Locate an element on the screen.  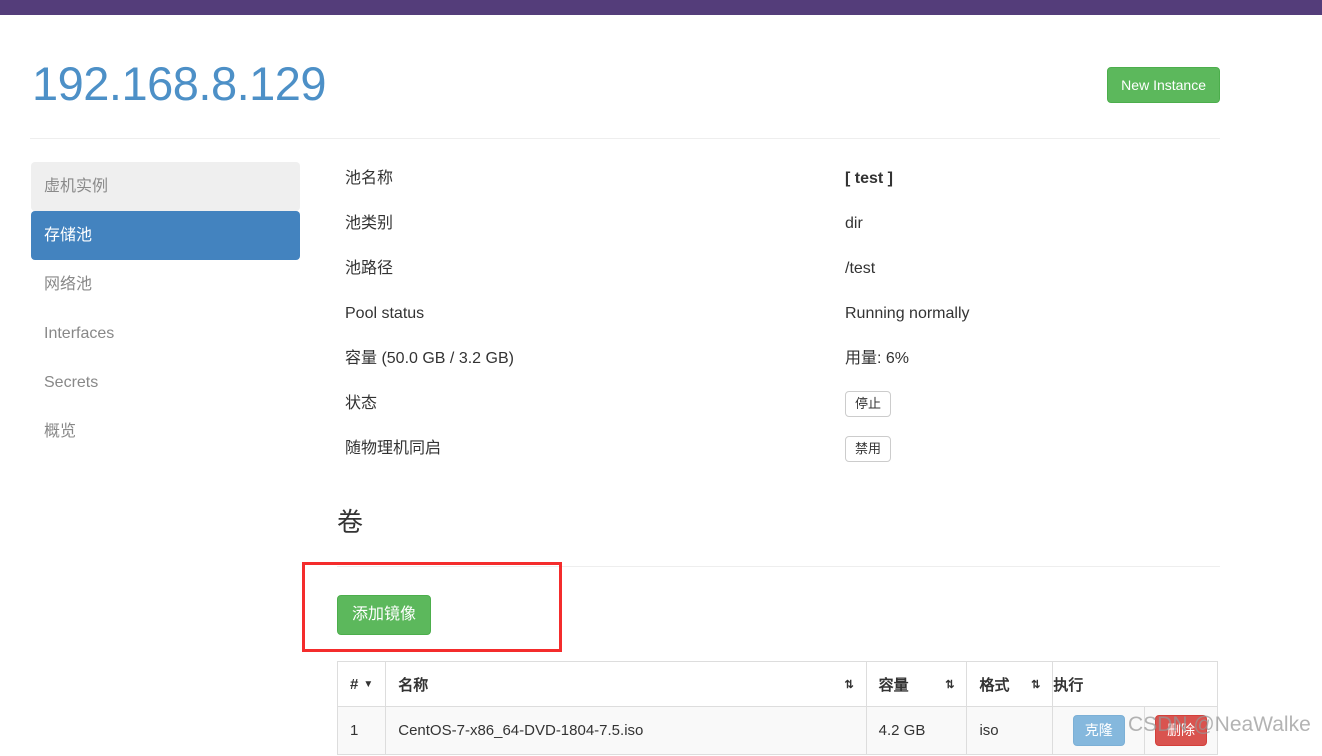
top-purple-bar is located at coordinates (661, 7).